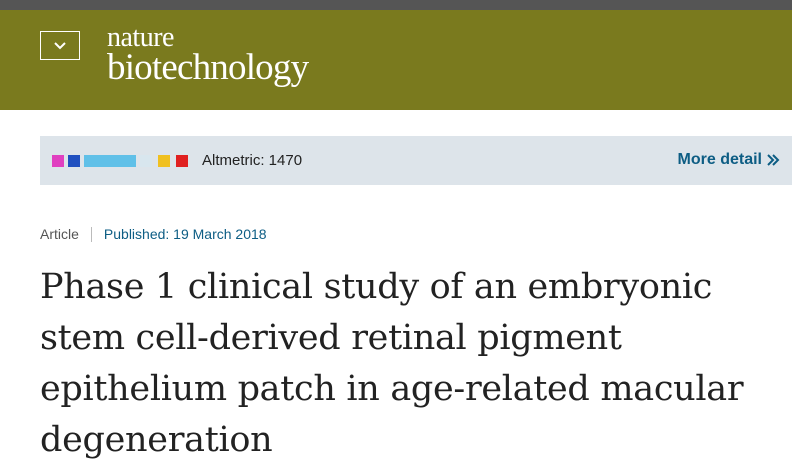  Describe the element at coordinates (58, 161) in the screenshot. I see `badge-segment-magenta` at that location.